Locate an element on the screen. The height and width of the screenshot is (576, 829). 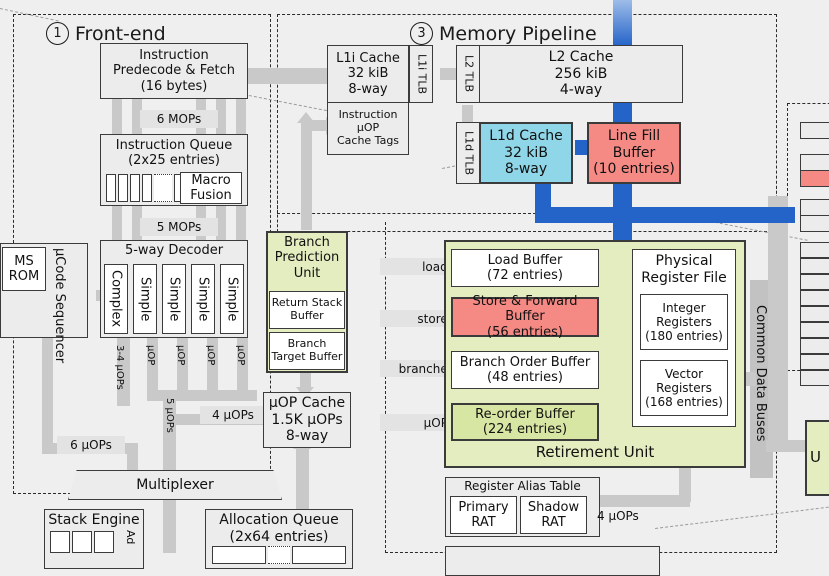
unified-scheduler: U is located at coordinates (817, 458).